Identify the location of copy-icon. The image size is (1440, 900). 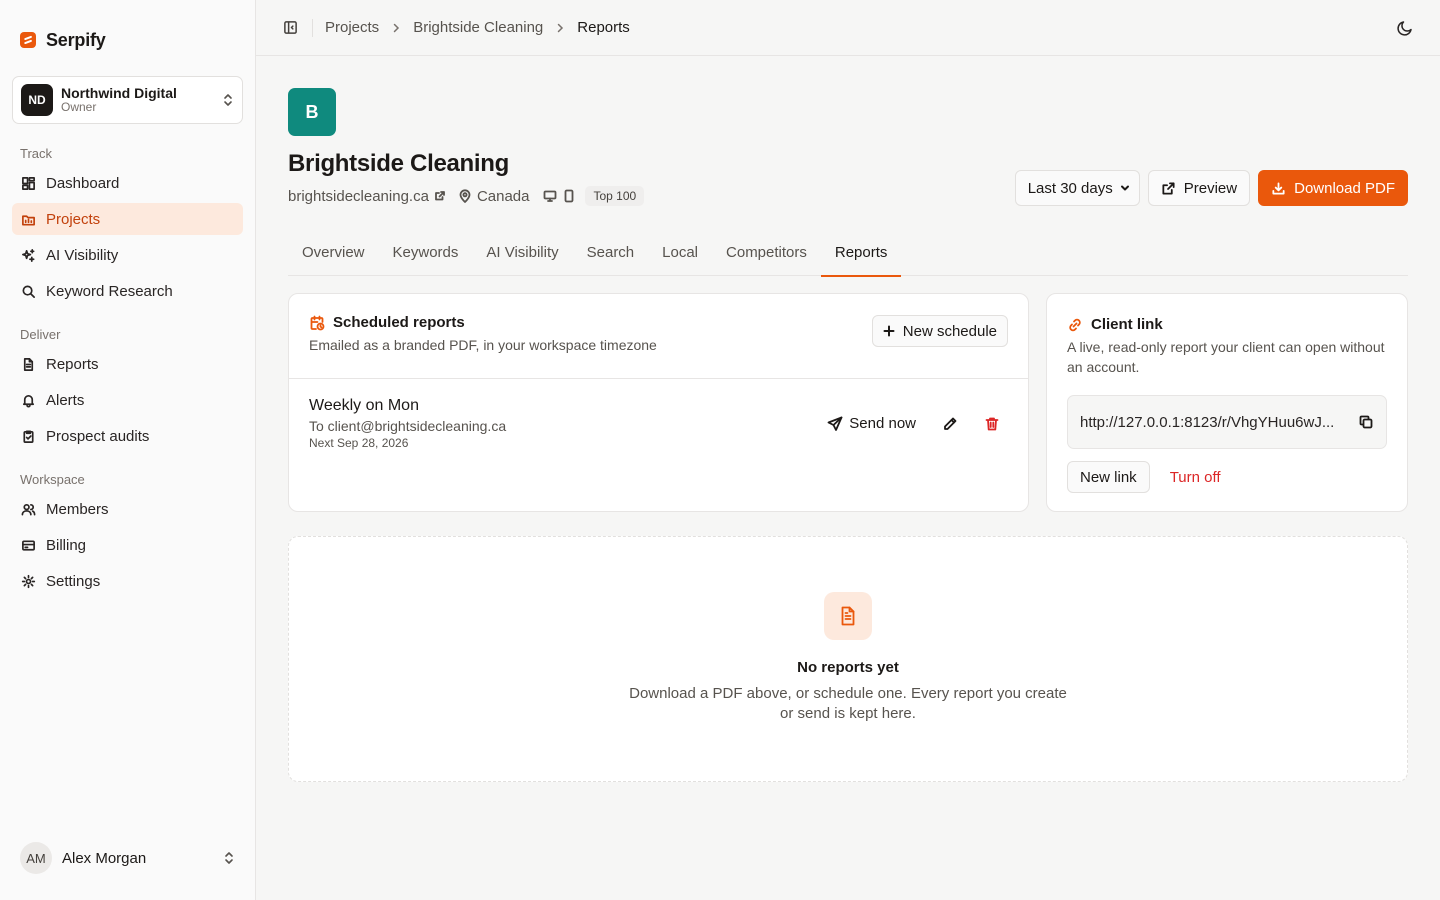
(1366, 422).